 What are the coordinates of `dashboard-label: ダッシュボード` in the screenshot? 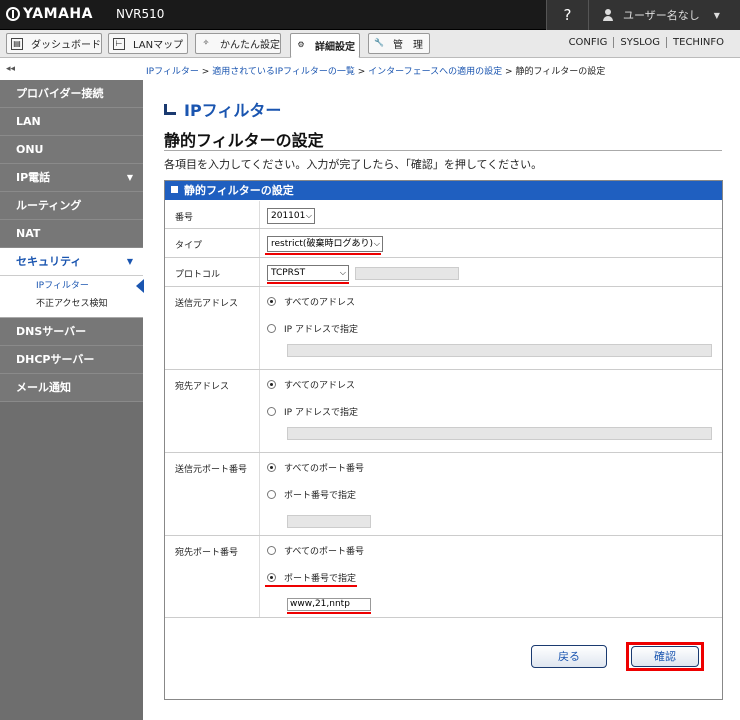 It's located at (66, 45).